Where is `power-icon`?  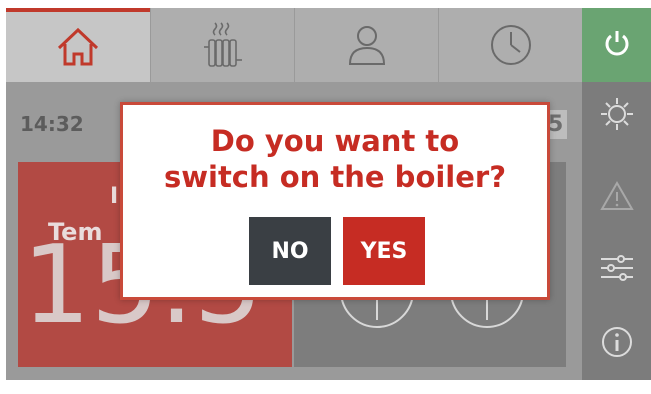
power-icon is located at coordinates (617, 45).